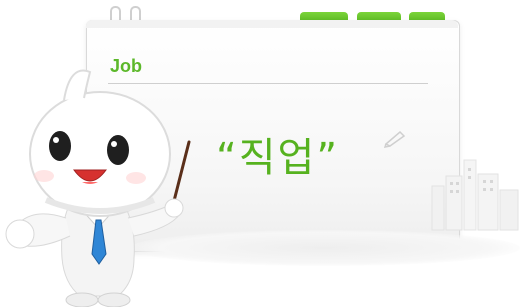 The height and width of the screenshot is (307, 525). What do you see at coordinates (475, 195) in the screenshot?
I see `city-buildings-icon` at bounding box center [475, 195].